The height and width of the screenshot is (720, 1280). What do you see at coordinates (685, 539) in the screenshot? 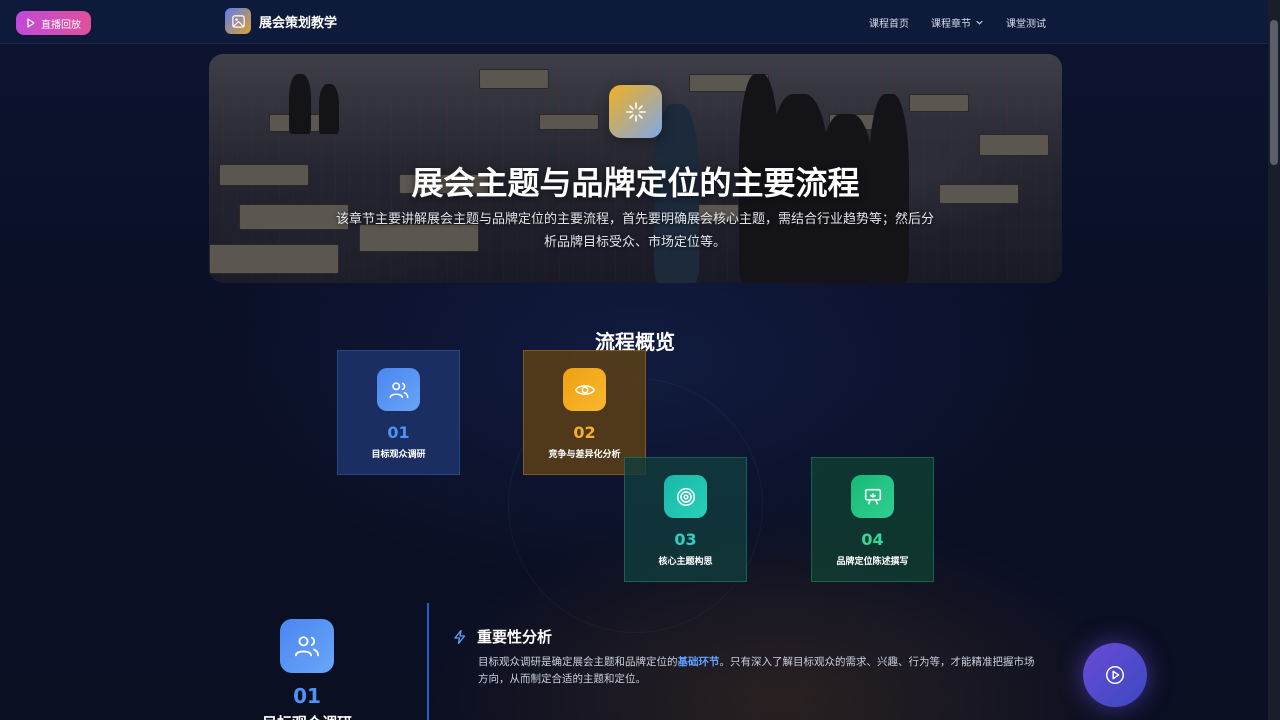
I see `step-number: 03` at bounding box center [685, 539].